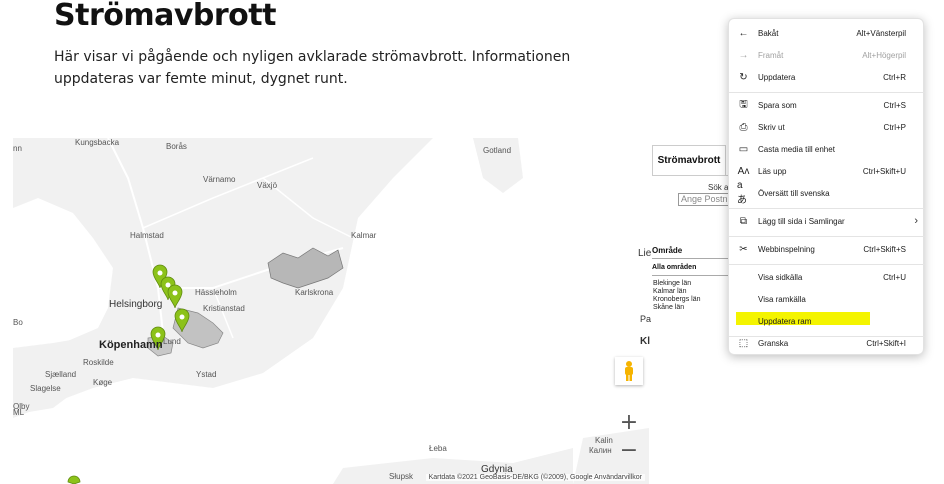 The height and width of the screenshot is (484, 944). I want to click on menu-item-forward: → Framåt Alt+Högerpil, so click(827, 55).